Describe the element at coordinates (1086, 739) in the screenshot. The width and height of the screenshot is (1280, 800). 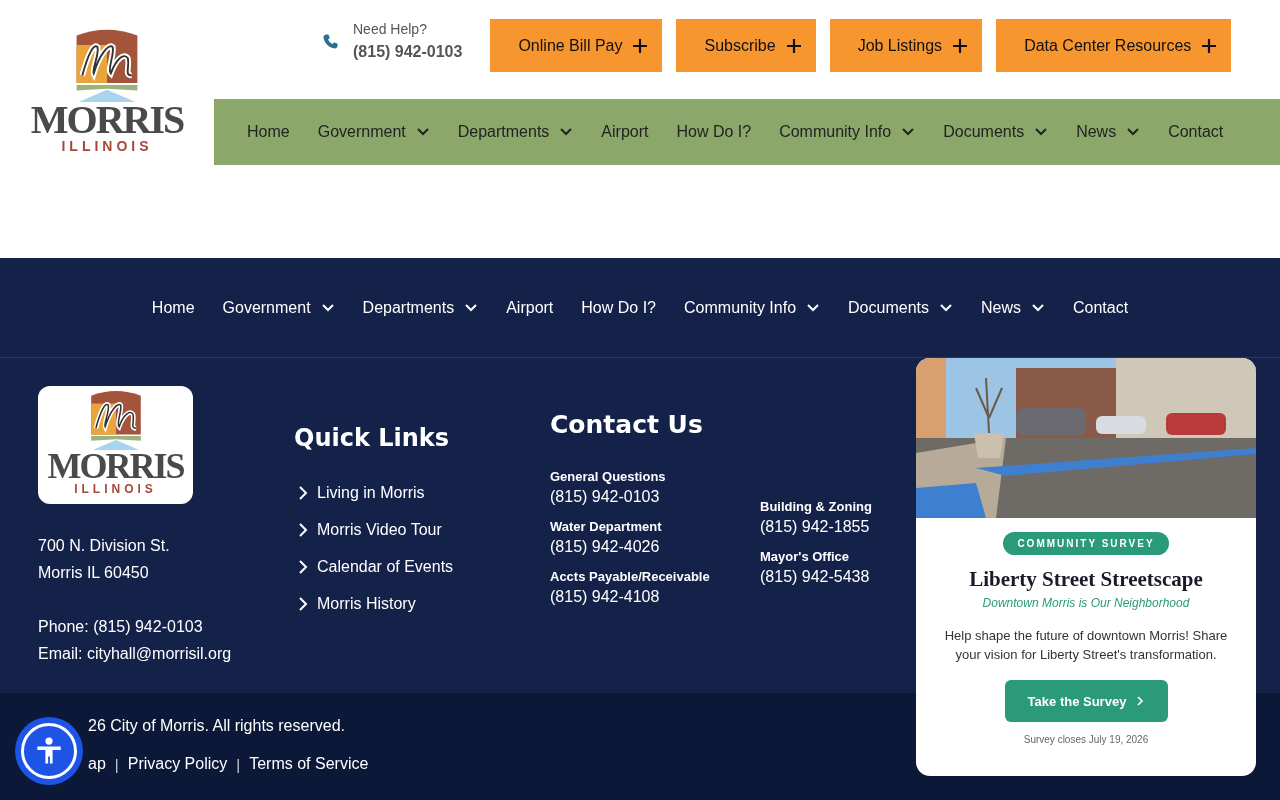
I see `survey-note: Survey closes July 19, 2026` at that location.